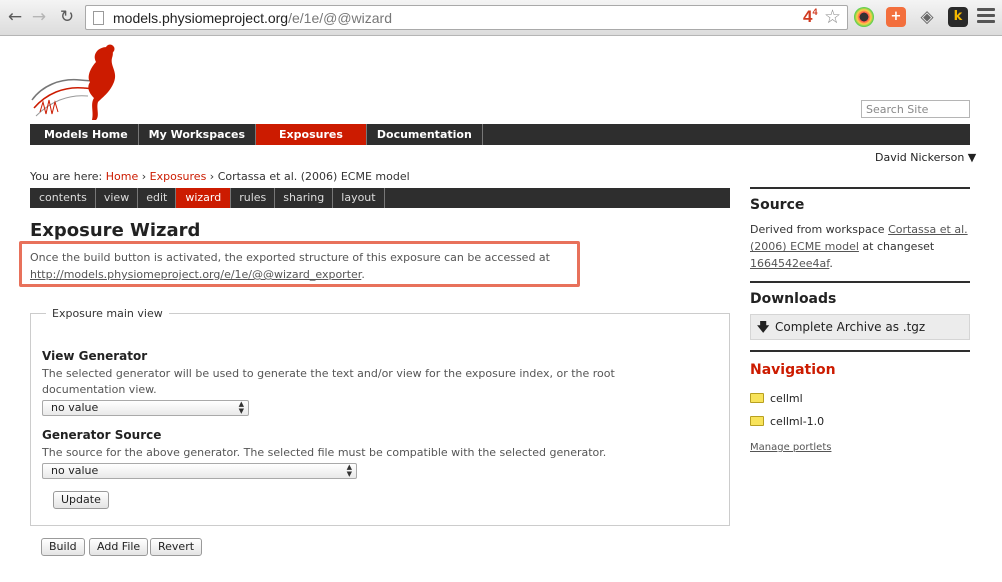  I want to click on nav-folder-label: cellml-1.0, so click(797, 421).